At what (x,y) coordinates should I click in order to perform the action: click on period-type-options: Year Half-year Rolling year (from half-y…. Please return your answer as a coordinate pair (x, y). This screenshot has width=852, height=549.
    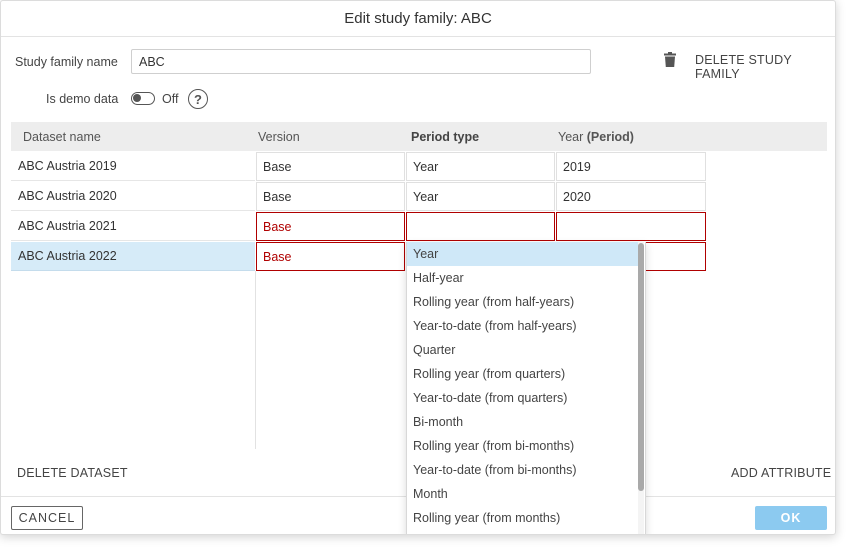
    Looking at the image, I should click on (523, 386).